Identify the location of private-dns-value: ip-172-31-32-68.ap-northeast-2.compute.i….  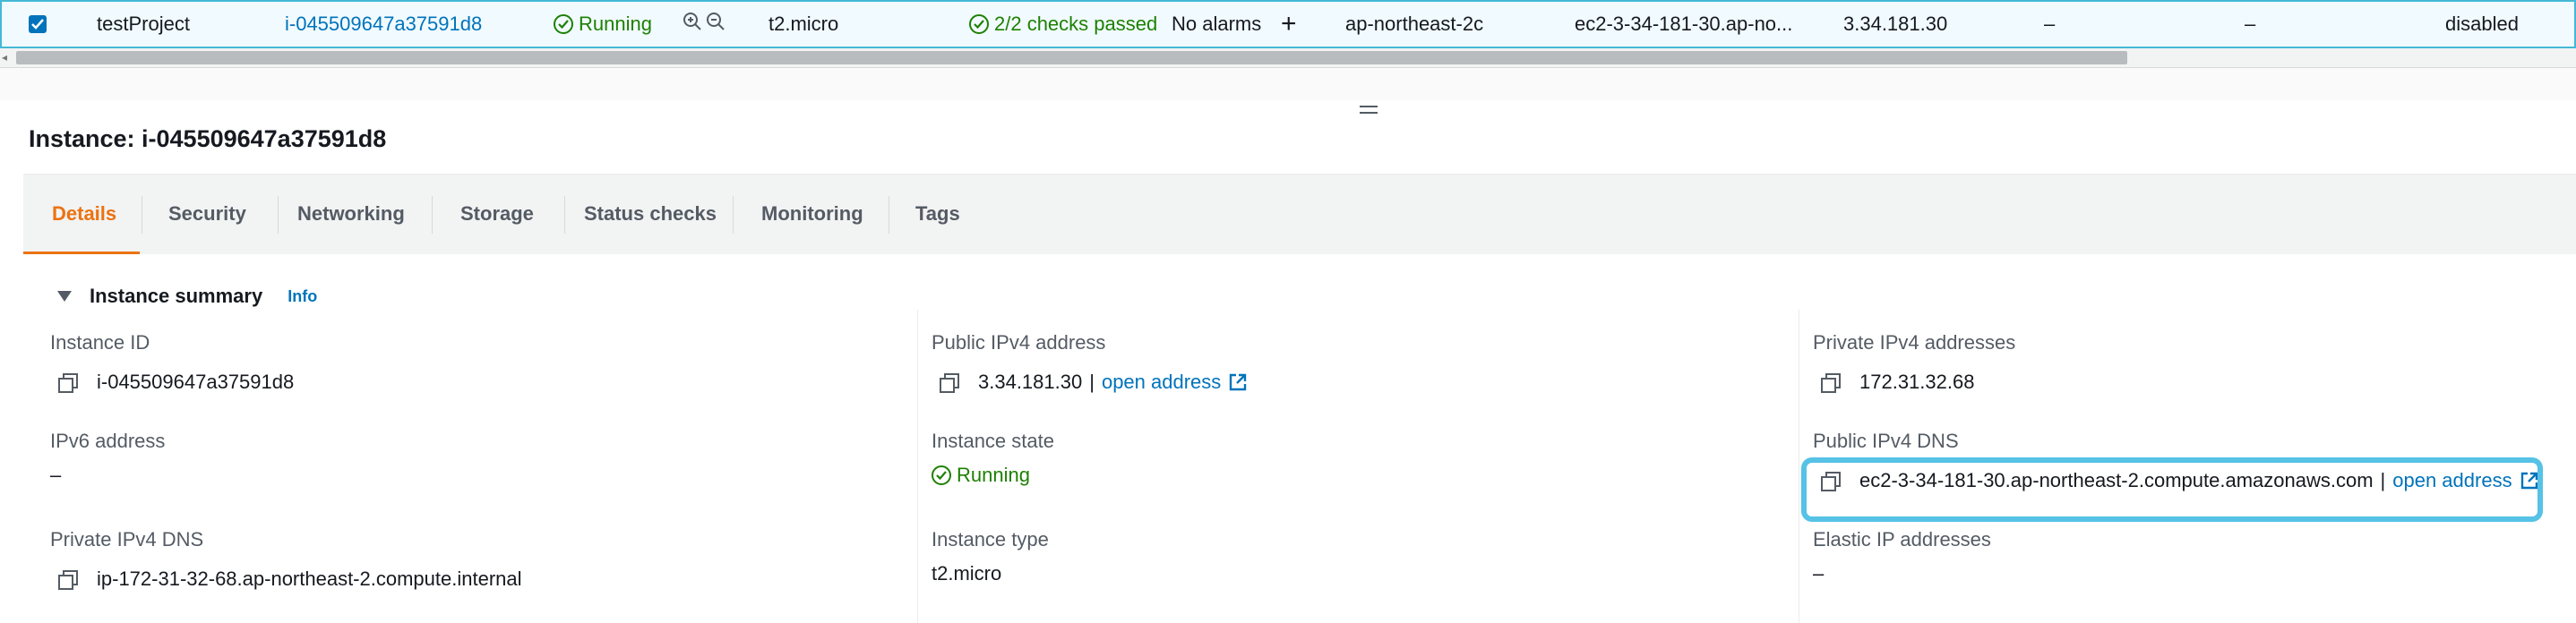
(289, 579).